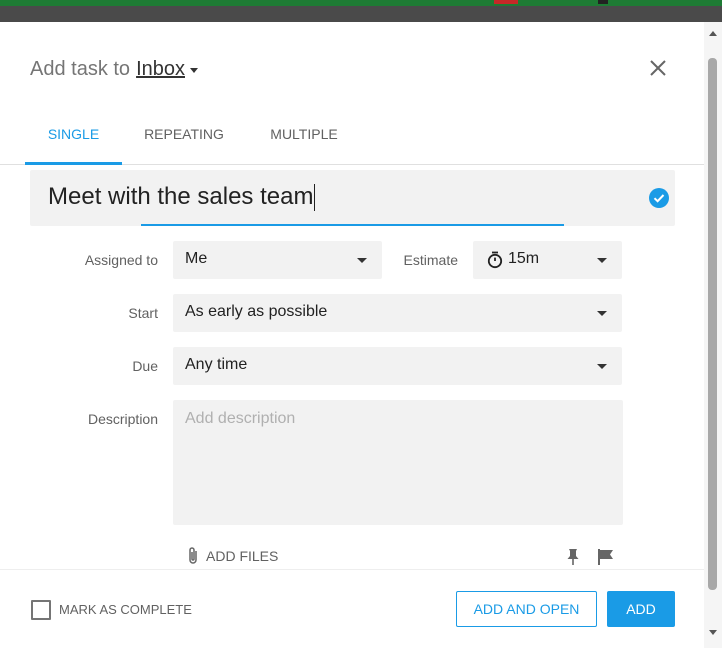 The width and height of the screenshot is (722, 649). I want to click on add-files-button: ADD FILES, so click(232, 556).